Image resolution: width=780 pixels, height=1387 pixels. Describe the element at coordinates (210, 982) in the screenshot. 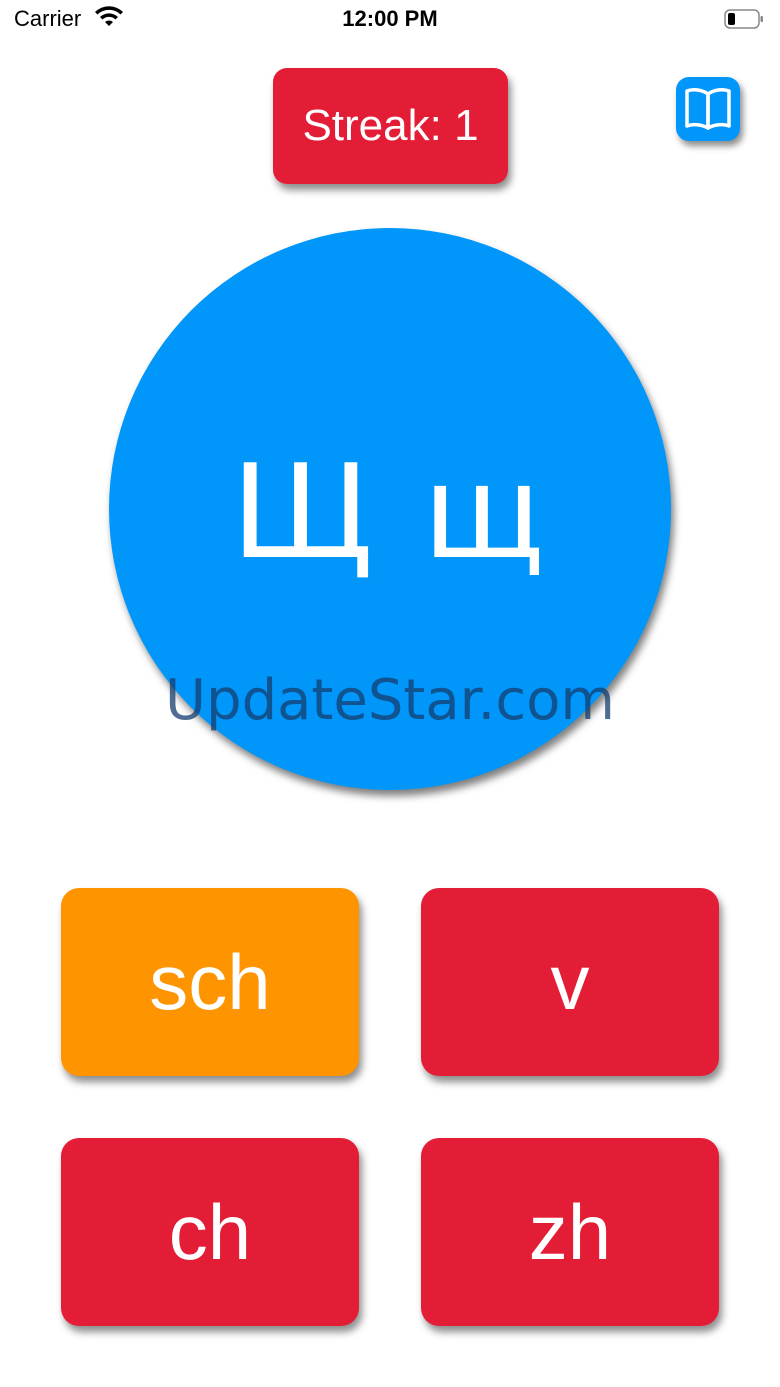

I see `answer-button-sch: sch` at that location.